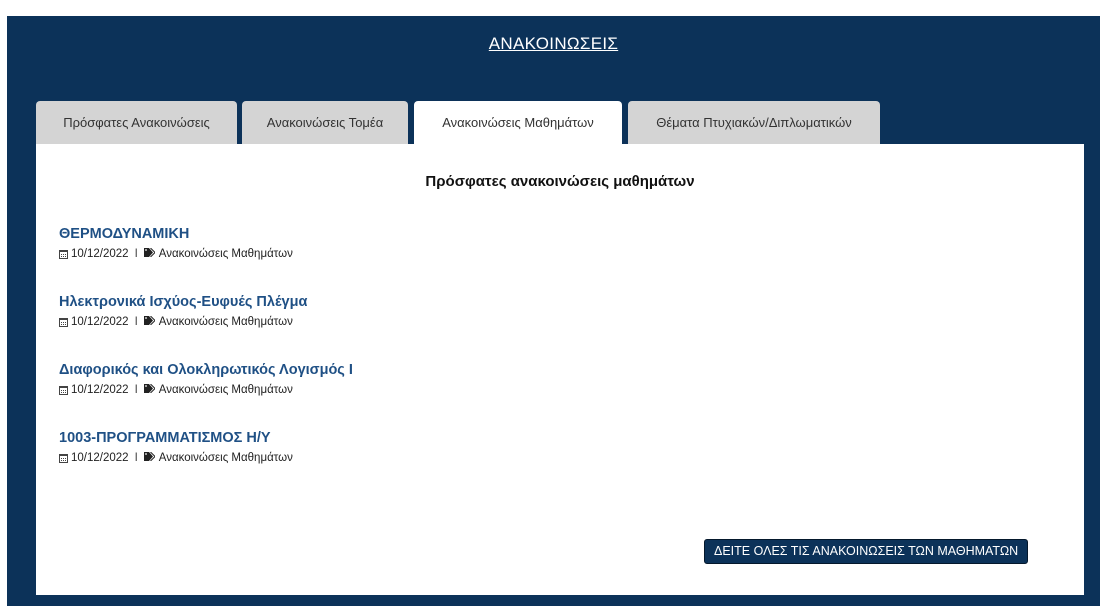 The height and width of the screenshot is (606, 1105). I want to click on announcement-link: 1003-ΠΡΟΓΡΑΜΜΑΤΙΣΜΟΣ Η/Υ, so click(176, 438).